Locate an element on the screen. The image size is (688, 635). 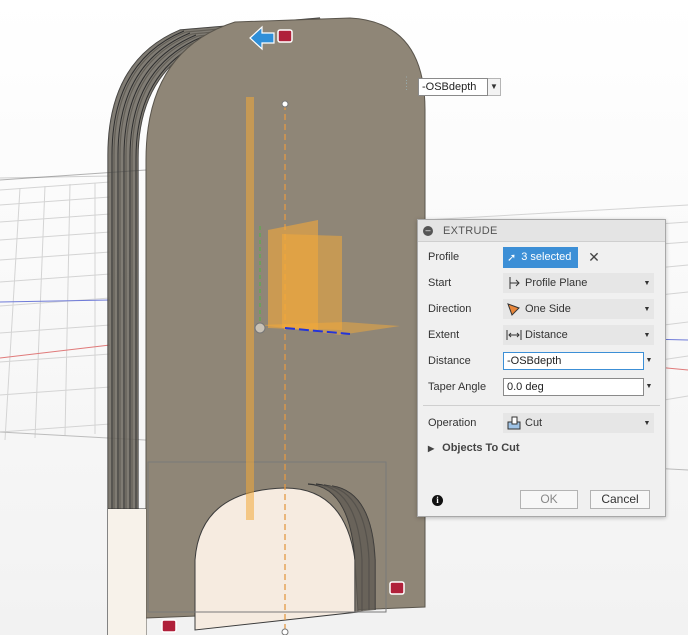
operation-row: Operation Cut ▼ is located at coordinates (542, 423).